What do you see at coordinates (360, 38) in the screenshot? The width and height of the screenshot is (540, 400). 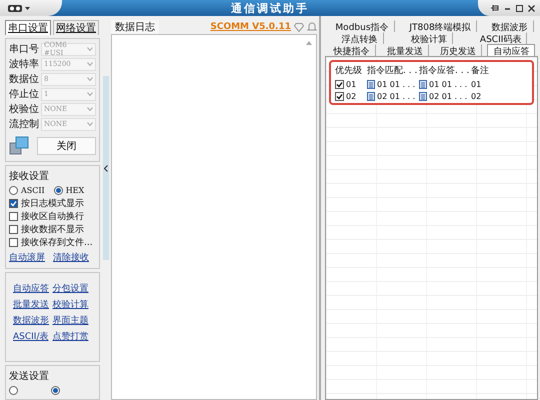 I see `feature-tab: 浮点转换` at bounding box center [360, 38].